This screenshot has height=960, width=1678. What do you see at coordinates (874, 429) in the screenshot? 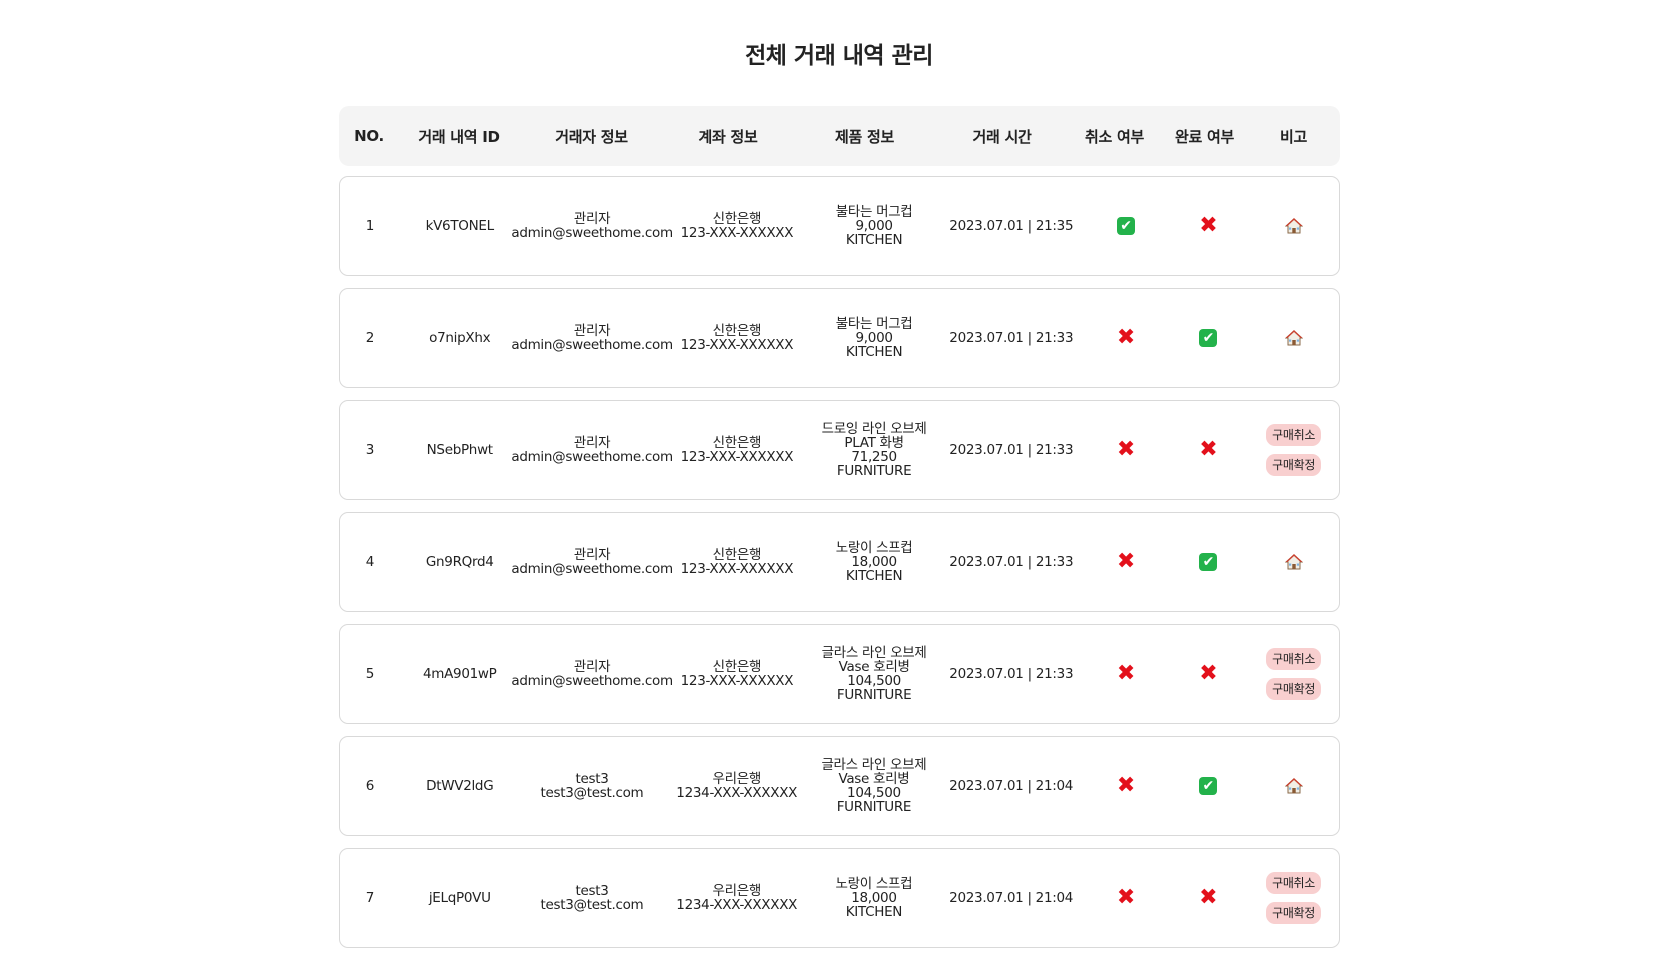
I see `product-line: 드로잉 라인 오브제` at bounding box center [874, 429].